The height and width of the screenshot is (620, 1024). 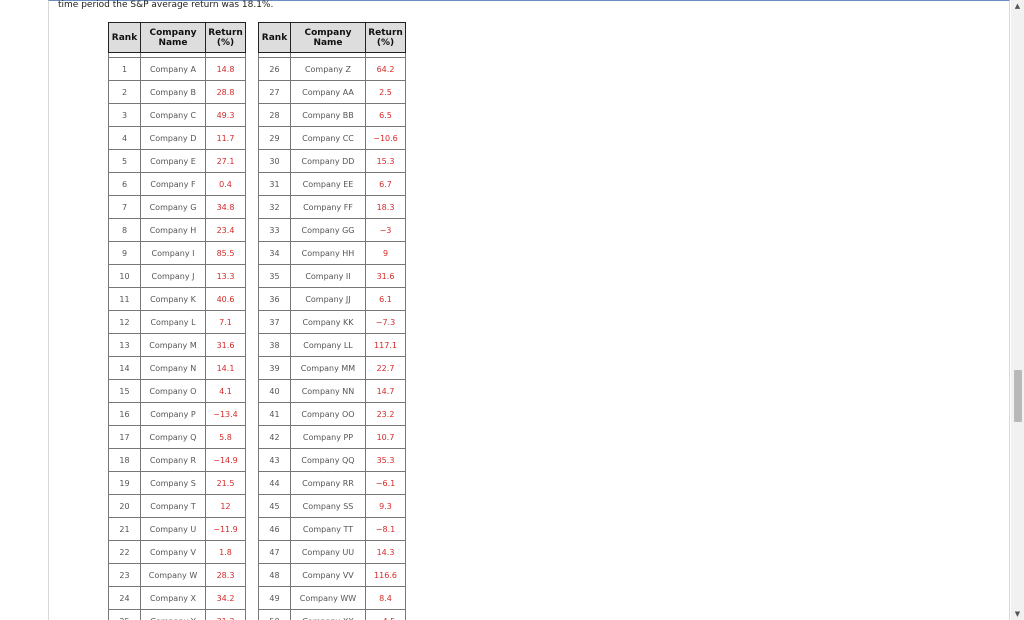 What do you see at coordinates (173, 37) in the screenshot?
I see `company-header: Company Name` at bounding box center [173, 37].